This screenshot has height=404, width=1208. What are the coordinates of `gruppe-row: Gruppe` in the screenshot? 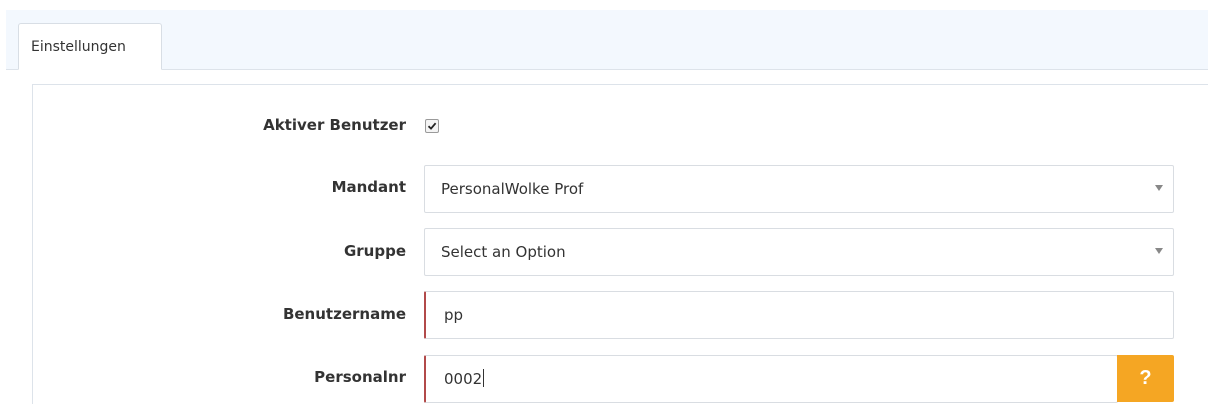 It's located at (203, 252).